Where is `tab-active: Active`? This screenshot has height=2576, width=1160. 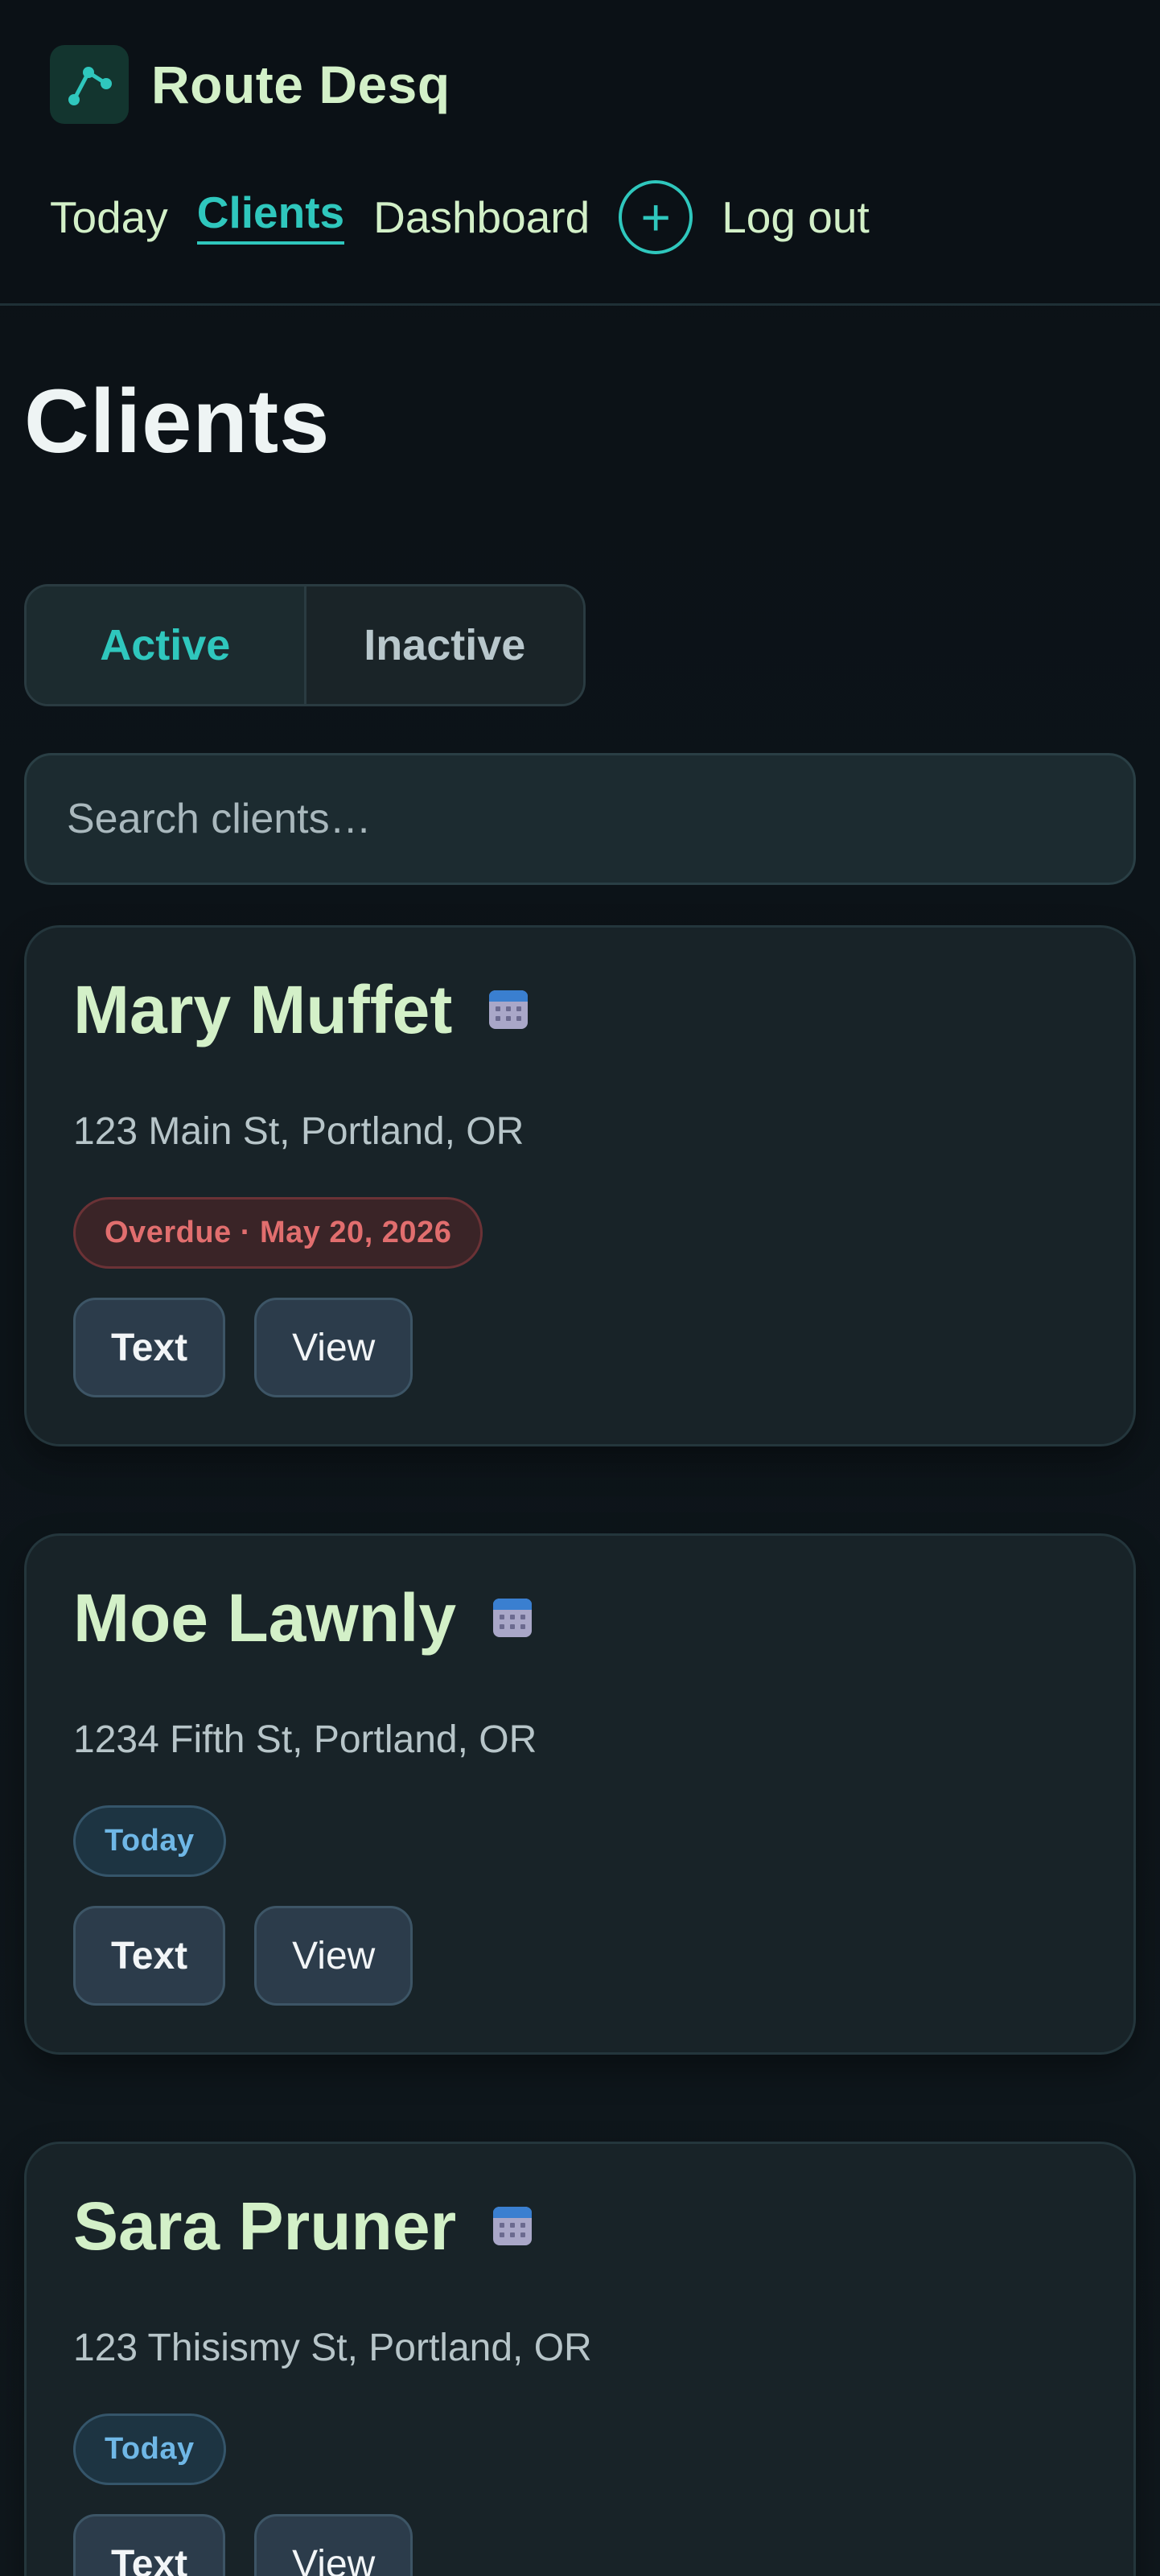 tab-active: Active is located at coordinates (166, 645).